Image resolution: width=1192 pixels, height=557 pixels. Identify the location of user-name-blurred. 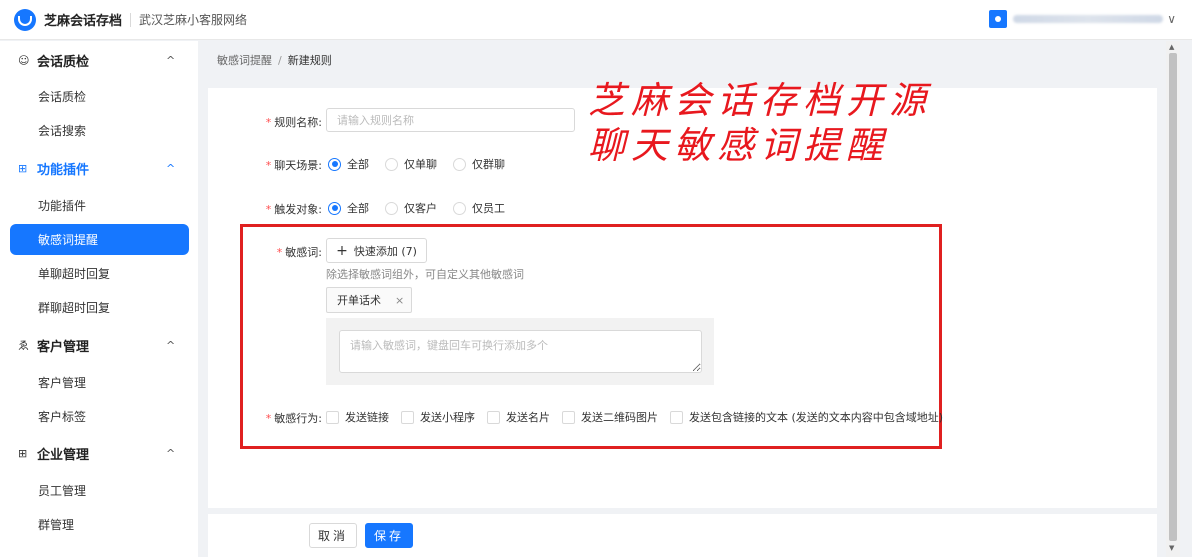
(1088, 19).